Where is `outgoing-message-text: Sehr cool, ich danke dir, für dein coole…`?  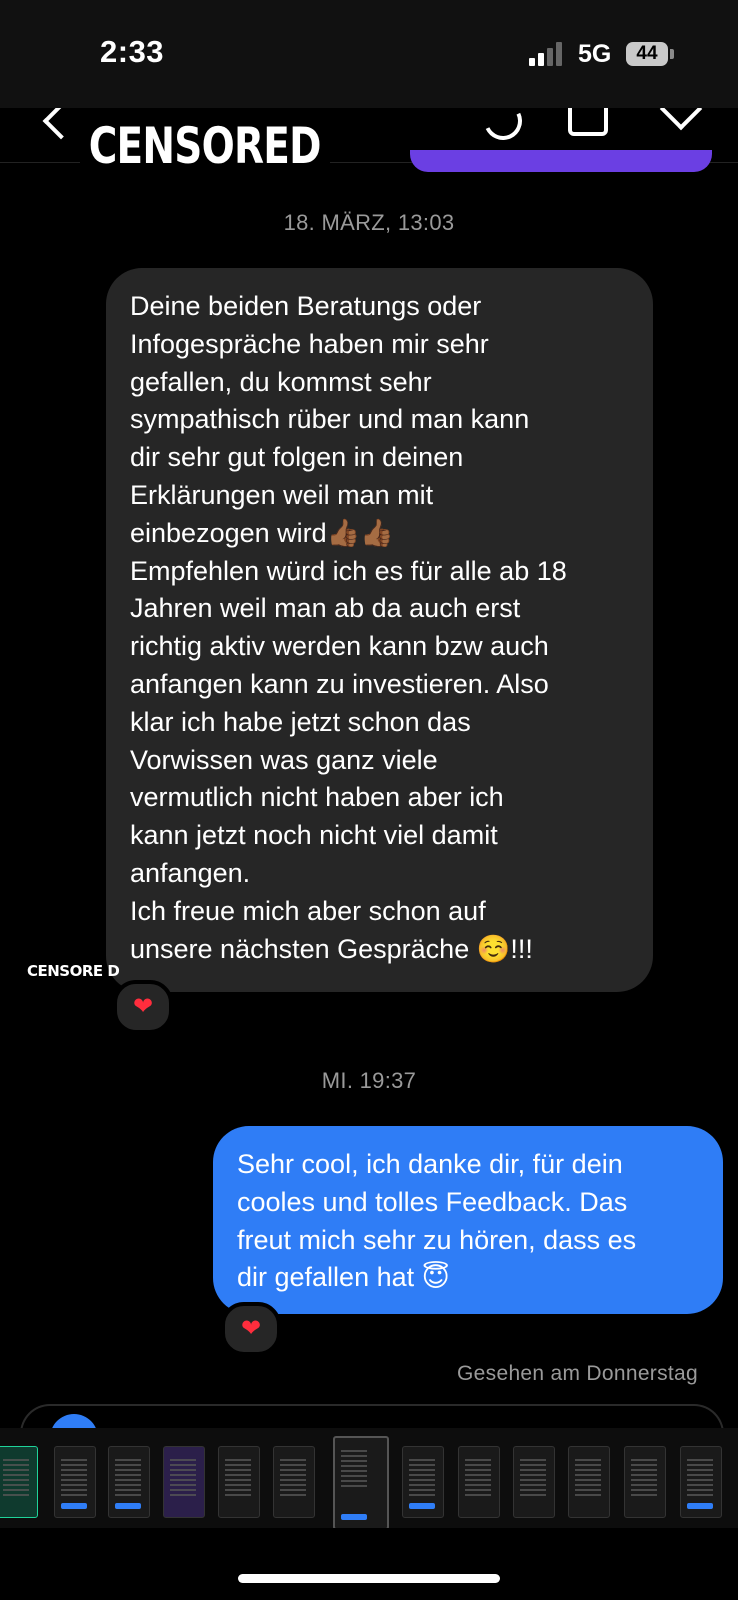
outgoing-message-text: Sehr cool, ich danke dir, für dein coole… is located at coordinates (437, 1221).